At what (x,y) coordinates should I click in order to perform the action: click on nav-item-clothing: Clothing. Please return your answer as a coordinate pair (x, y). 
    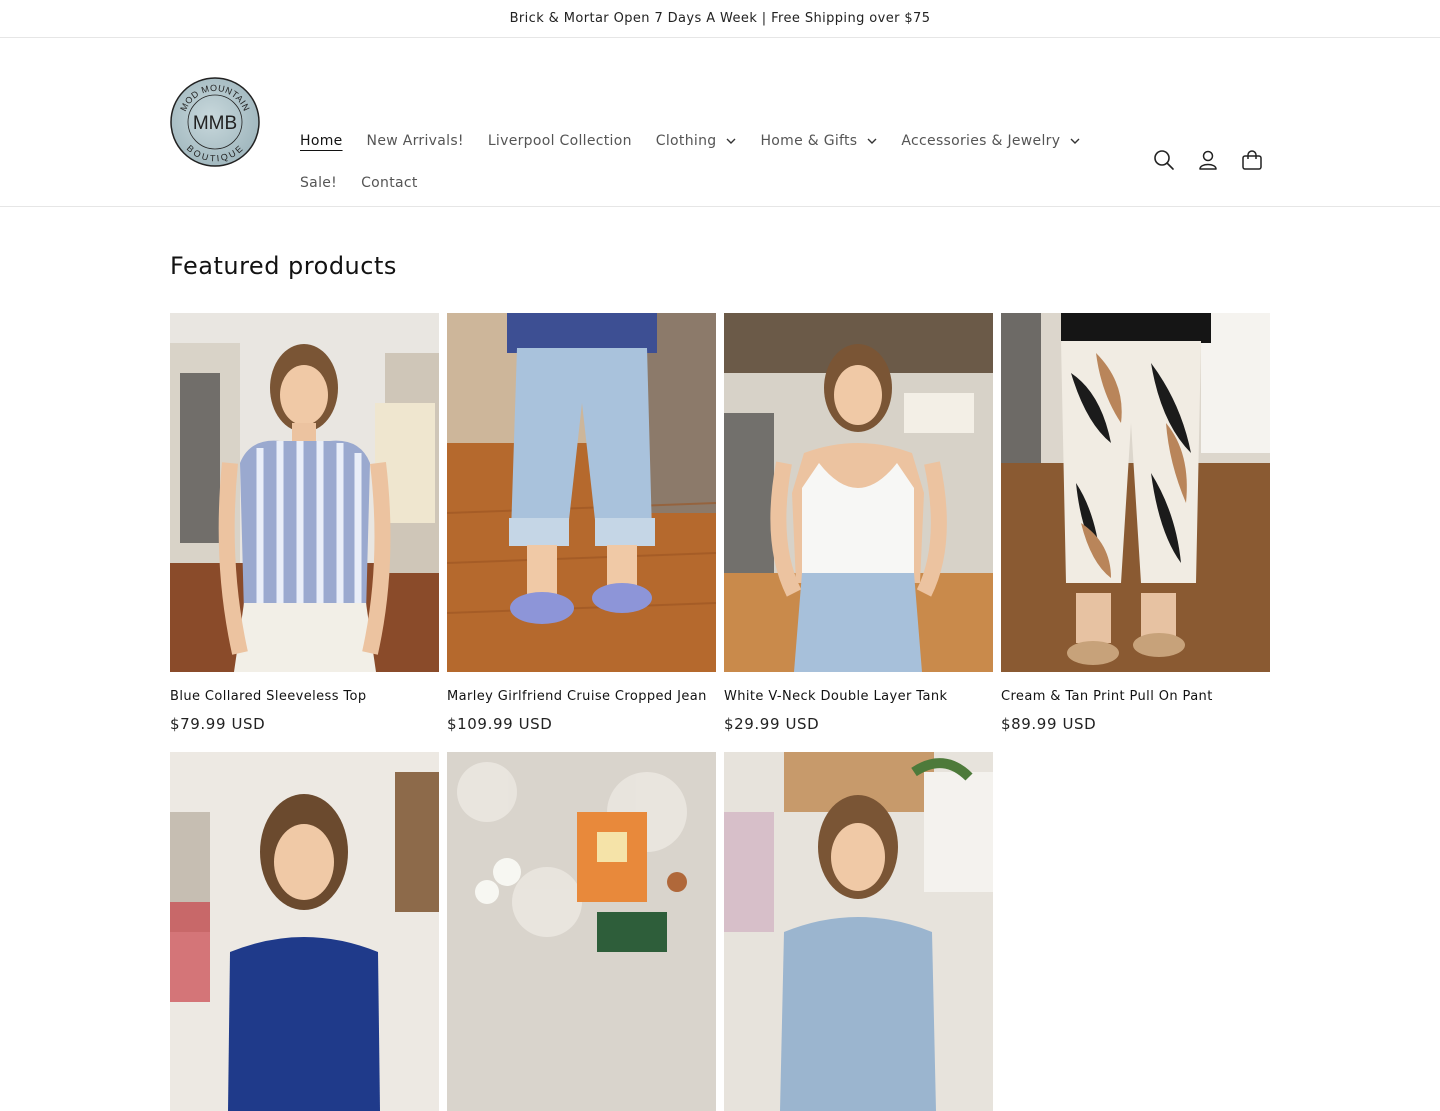
    Looking at the image, I should click on (696, 141).